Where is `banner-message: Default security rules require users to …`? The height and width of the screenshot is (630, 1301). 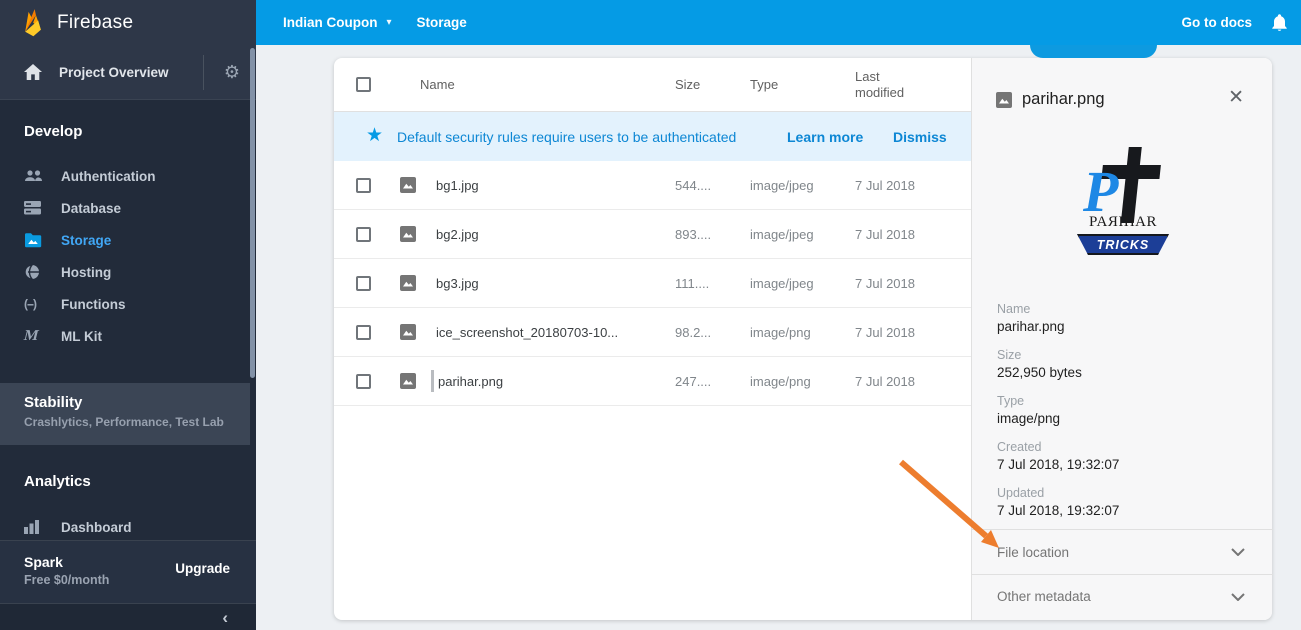
banner-message: Default security rules require users to … is located at coordinates (567, 136).